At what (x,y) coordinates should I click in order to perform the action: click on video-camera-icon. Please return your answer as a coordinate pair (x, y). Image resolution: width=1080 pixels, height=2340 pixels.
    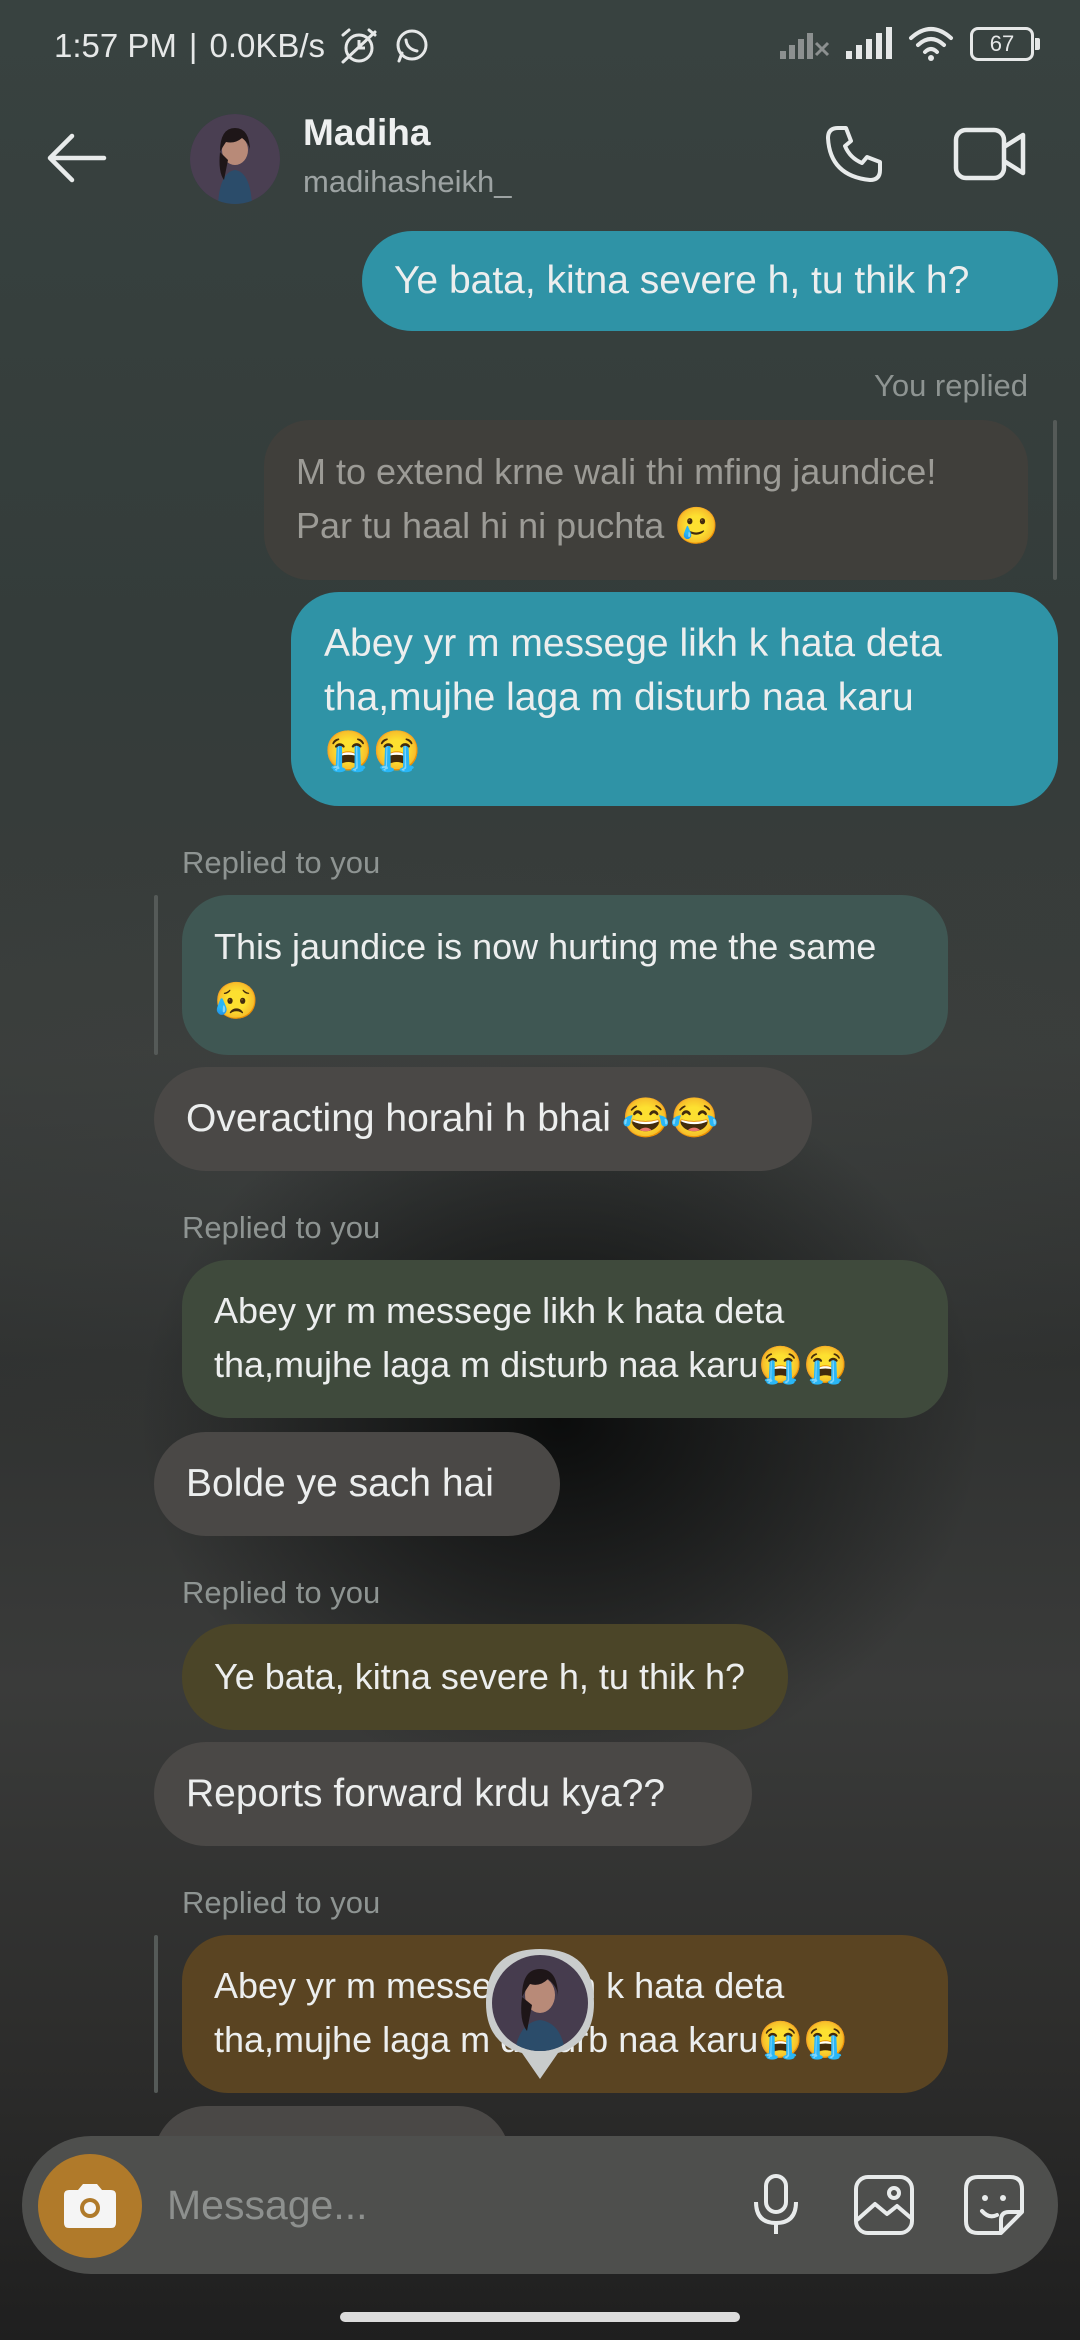
    Looking at the image, I should click on (989, 154).